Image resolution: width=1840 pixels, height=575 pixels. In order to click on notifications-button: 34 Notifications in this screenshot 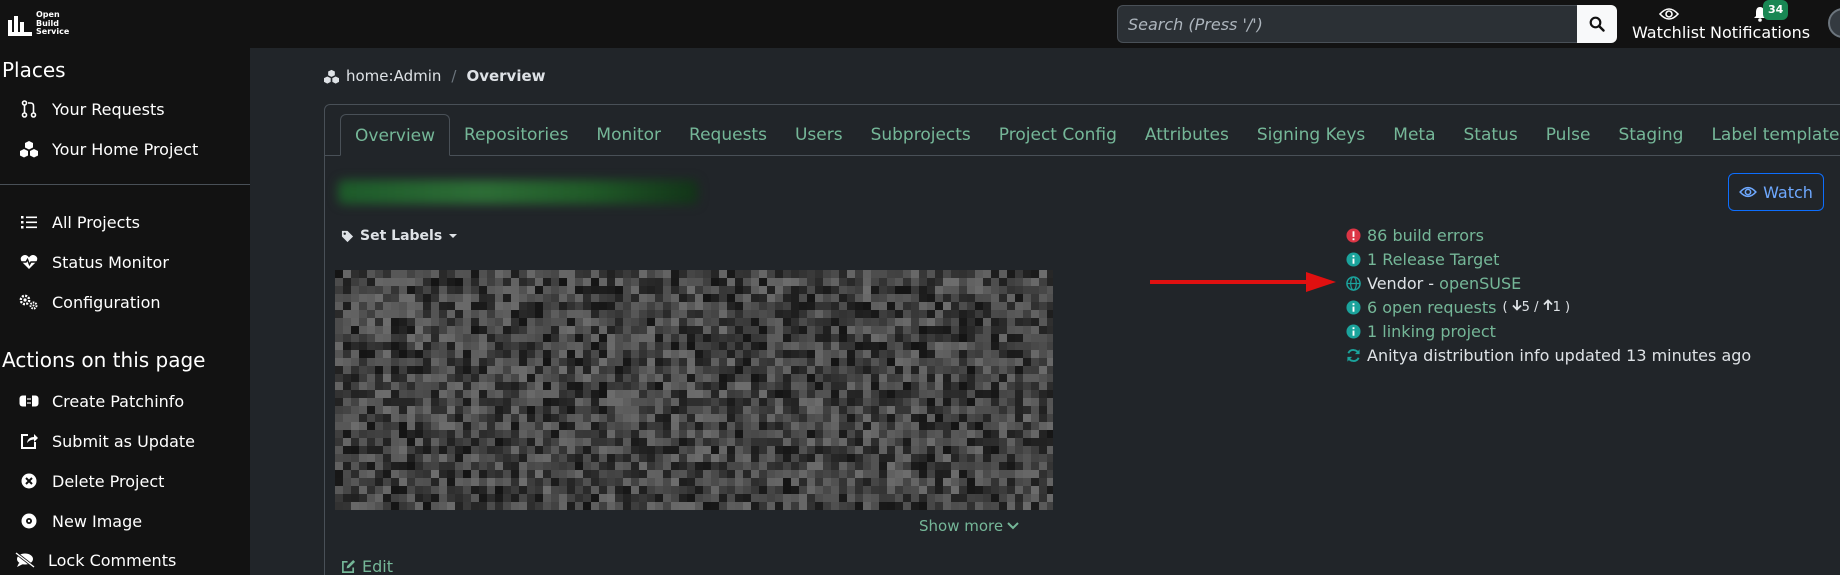, I will do `click(1760, 21)`.